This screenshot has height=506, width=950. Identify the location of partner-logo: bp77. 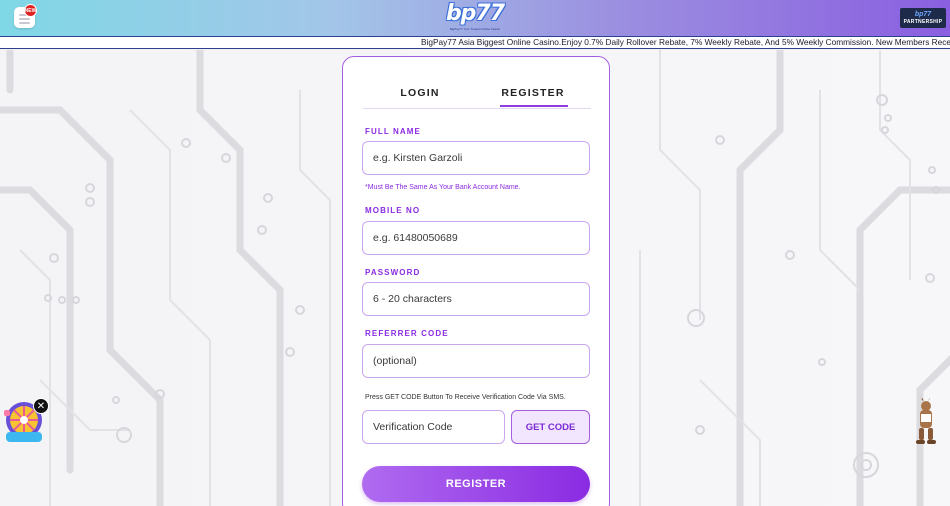
(923, 14).